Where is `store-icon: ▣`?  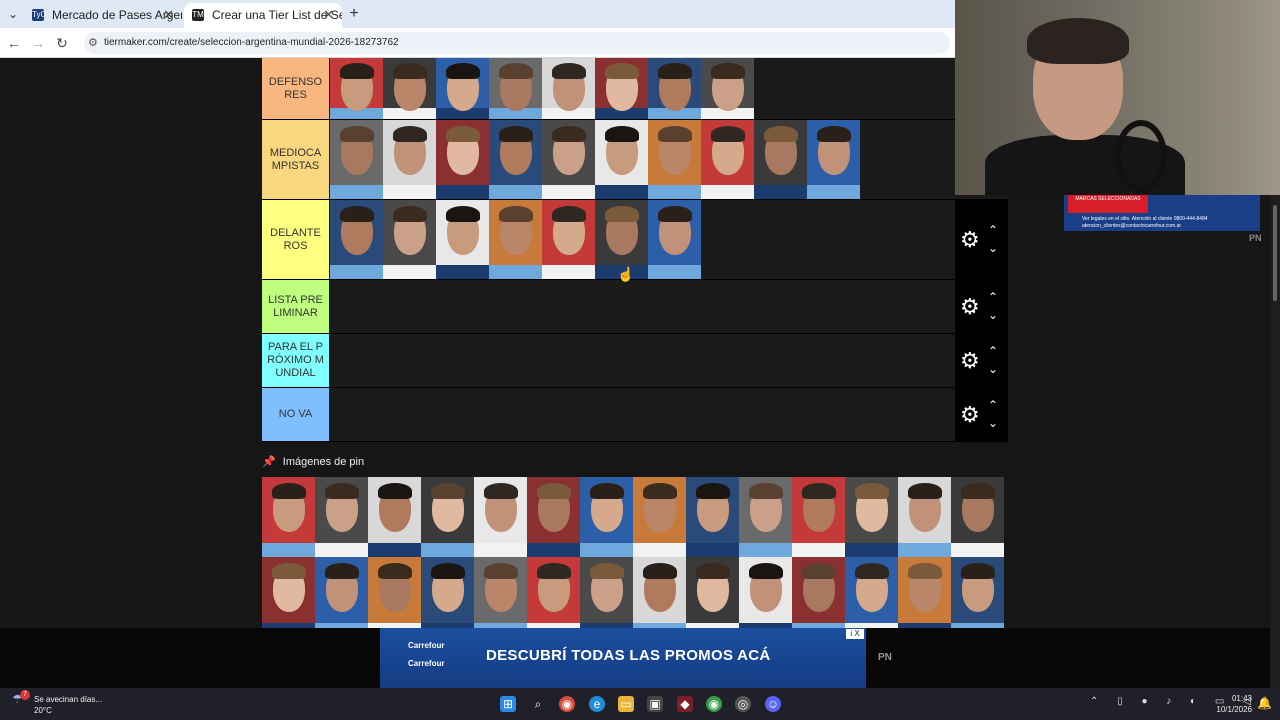 store-icon: ▣ is located at coordinates (655, 704).